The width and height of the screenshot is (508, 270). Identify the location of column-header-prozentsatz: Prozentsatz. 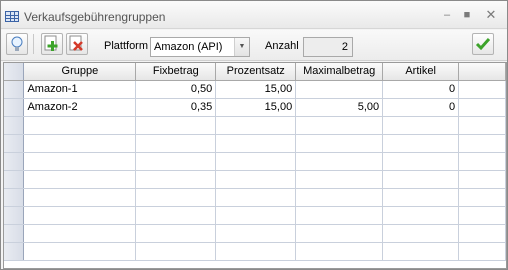
(256, 72).